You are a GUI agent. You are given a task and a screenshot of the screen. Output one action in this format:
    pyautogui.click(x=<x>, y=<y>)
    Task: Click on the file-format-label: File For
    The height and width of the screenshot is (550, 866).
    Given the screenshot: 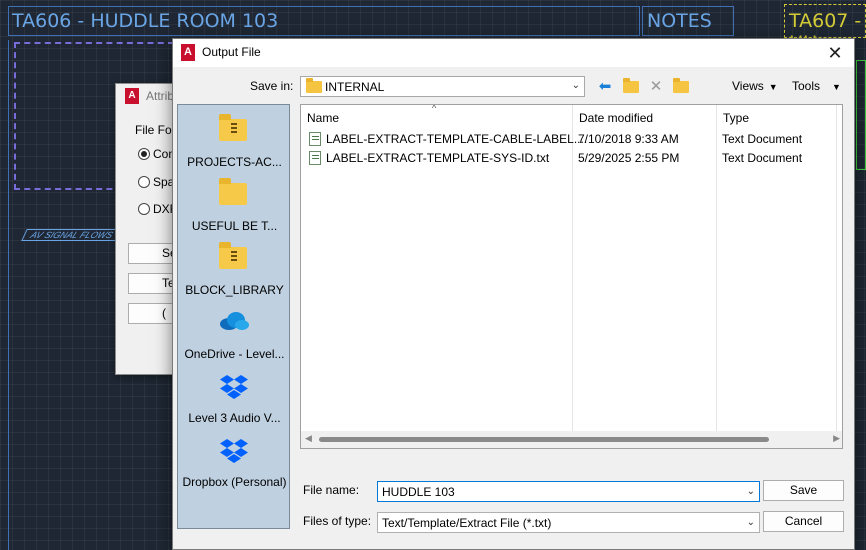 What is the action you would take?
    pyautogui.click(x=155, y=130)
    